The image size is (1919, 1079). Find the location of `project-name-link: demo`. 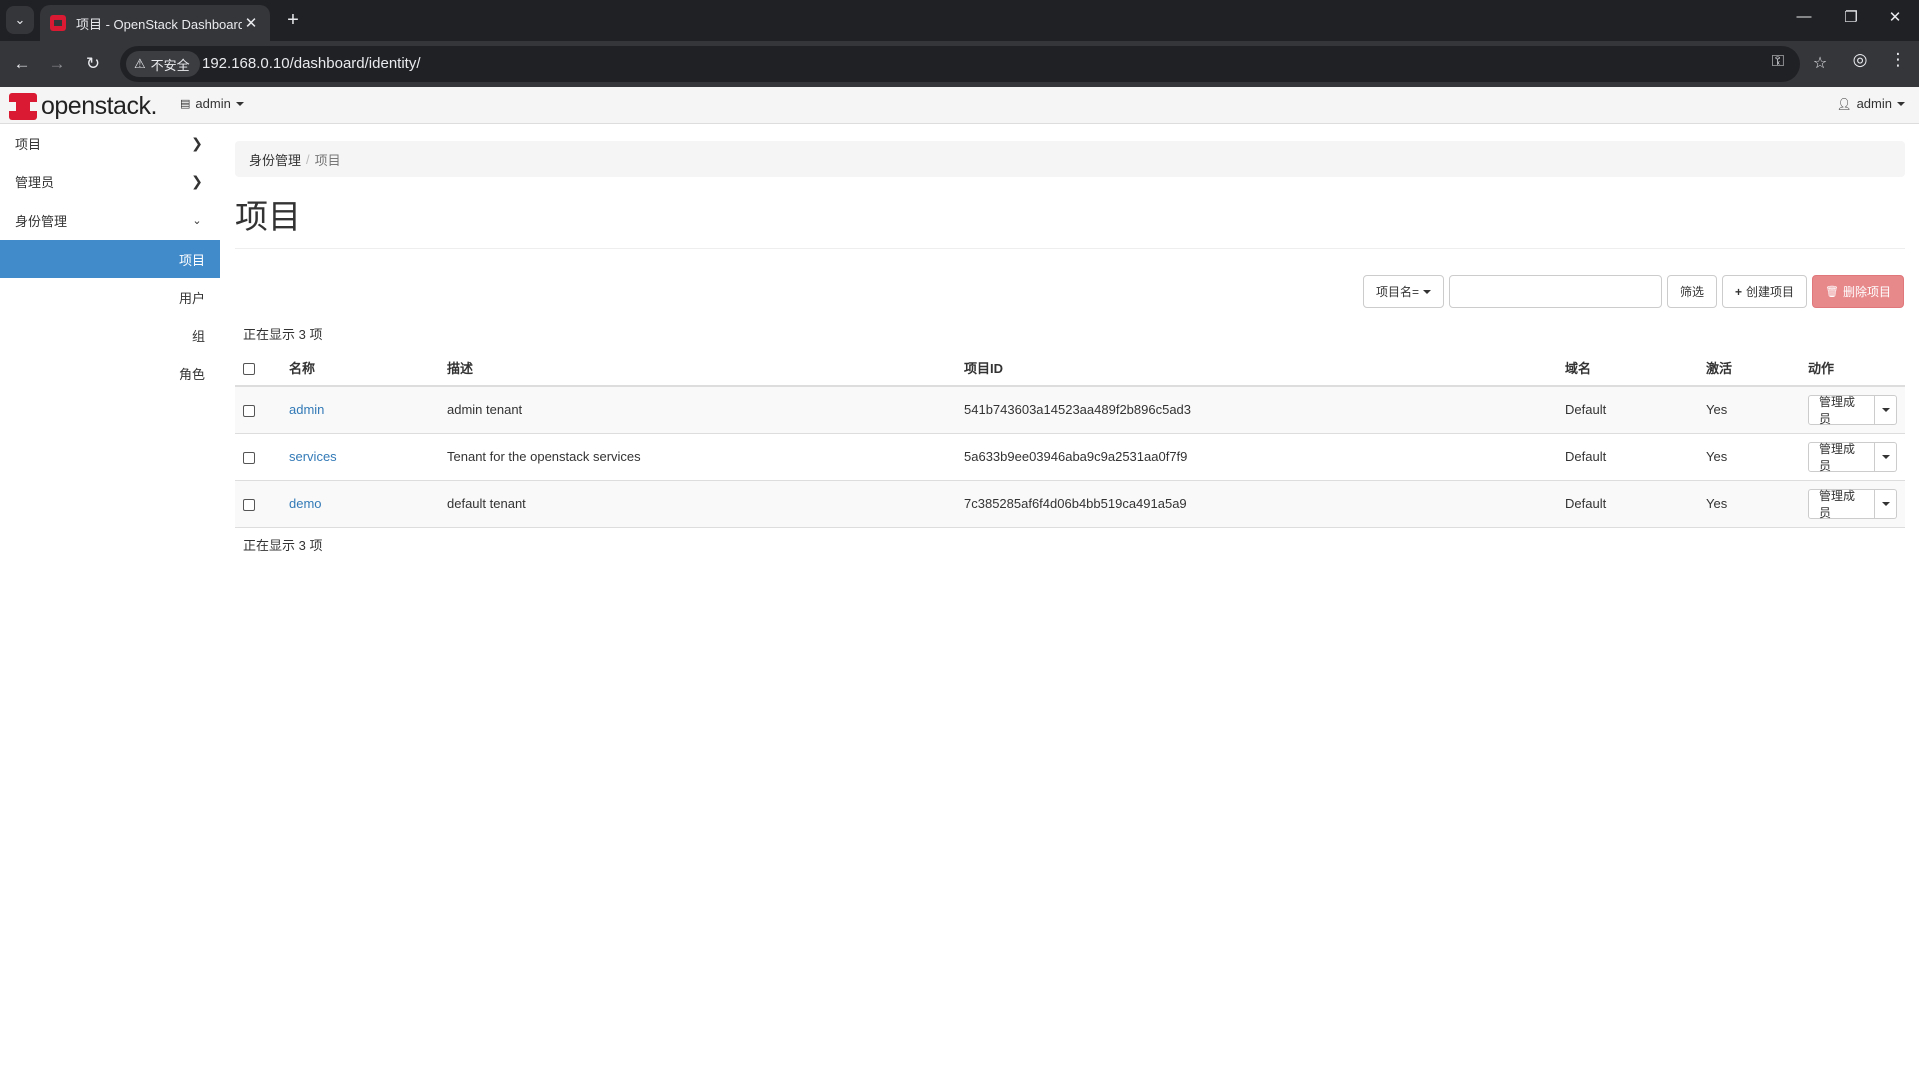

project-name-link: demo is located at coordinates (305, 503).